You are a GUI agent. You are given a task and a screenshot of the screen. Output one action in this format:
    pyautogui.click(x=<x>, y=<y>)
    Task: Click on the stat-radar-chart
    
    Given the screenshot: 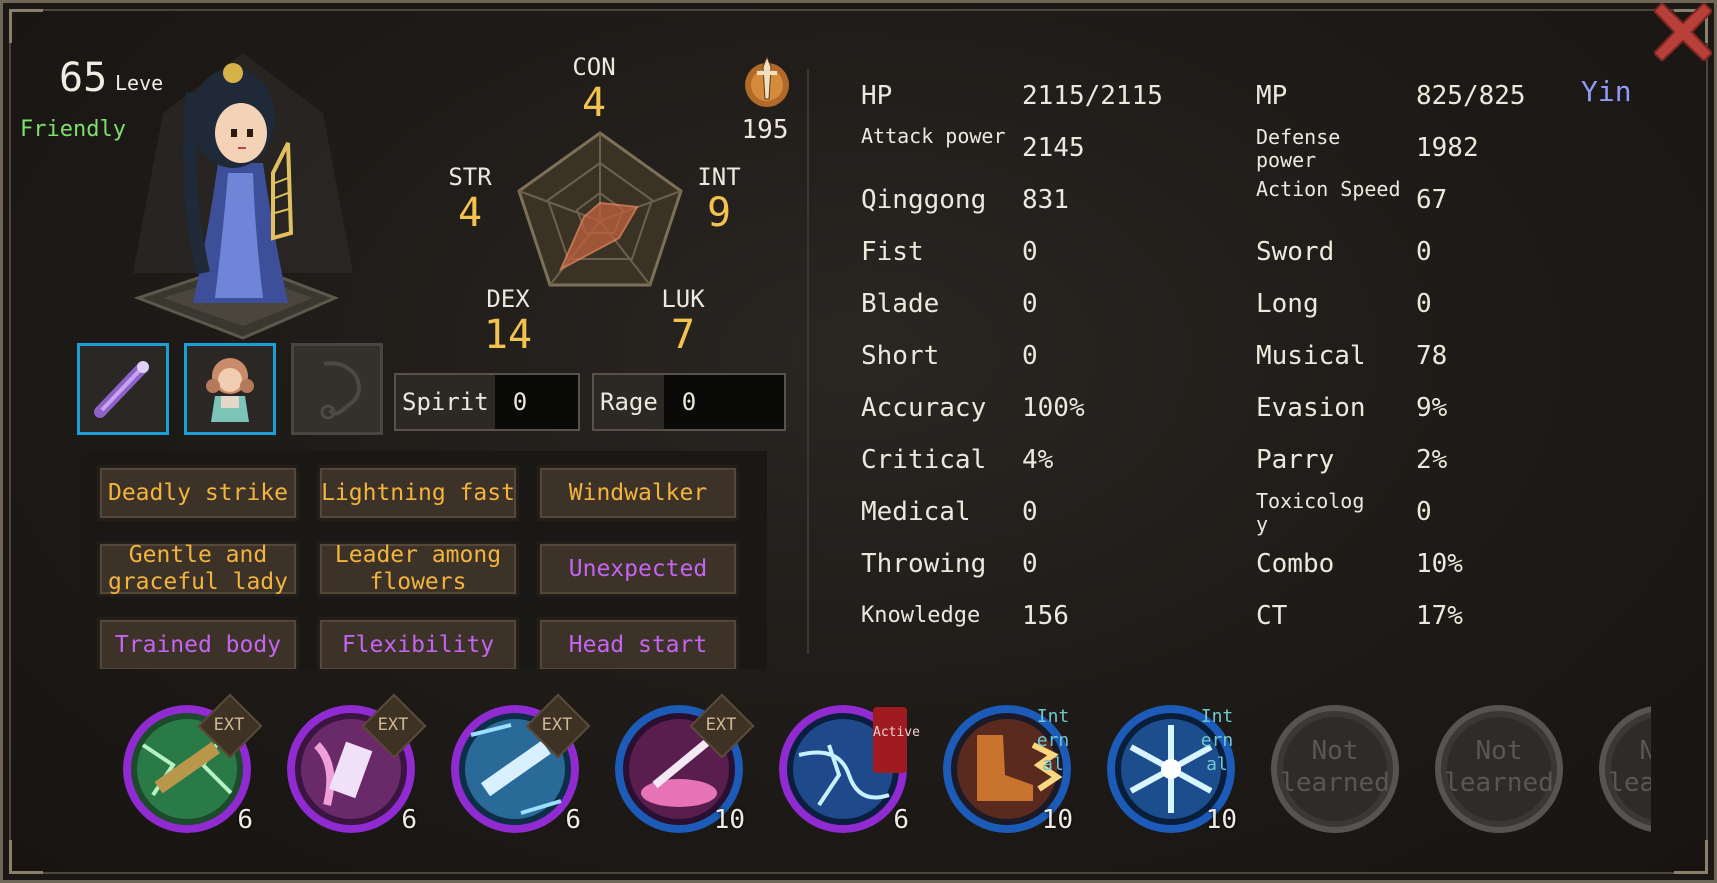 What is the action you would take?
    pyautogui.click(x=600, y=209)
    